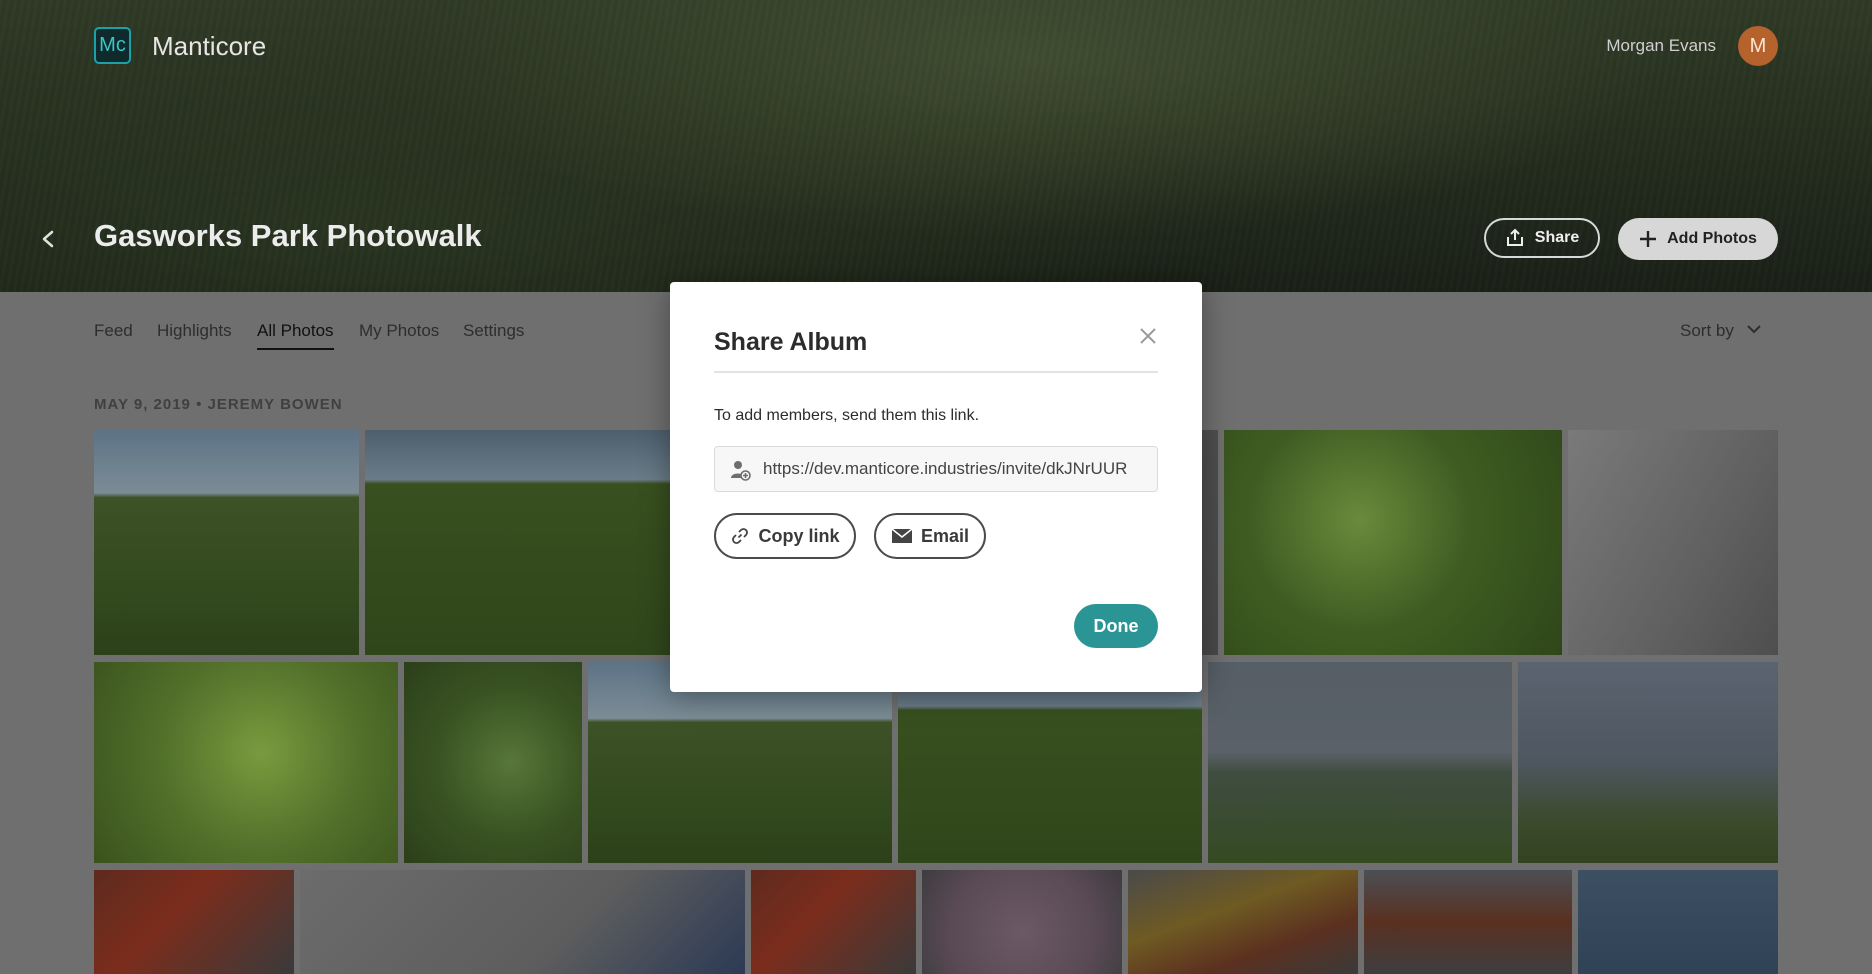 This screenshot has width=1872, height=974. I want to click on invite-link-field, so click(936, 469).